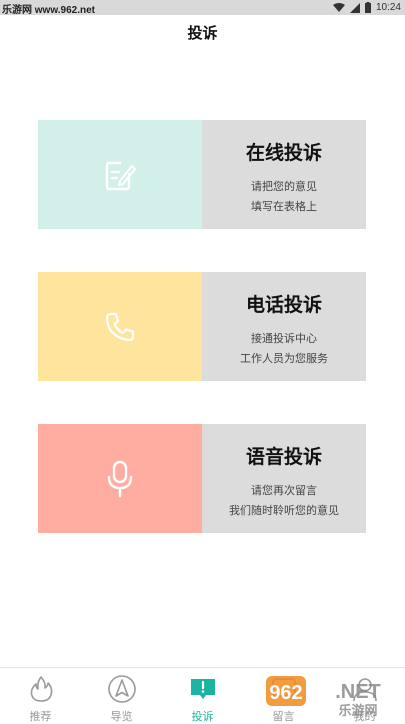  I want to click on tab-complaint: 投诉, so click(202, 696).